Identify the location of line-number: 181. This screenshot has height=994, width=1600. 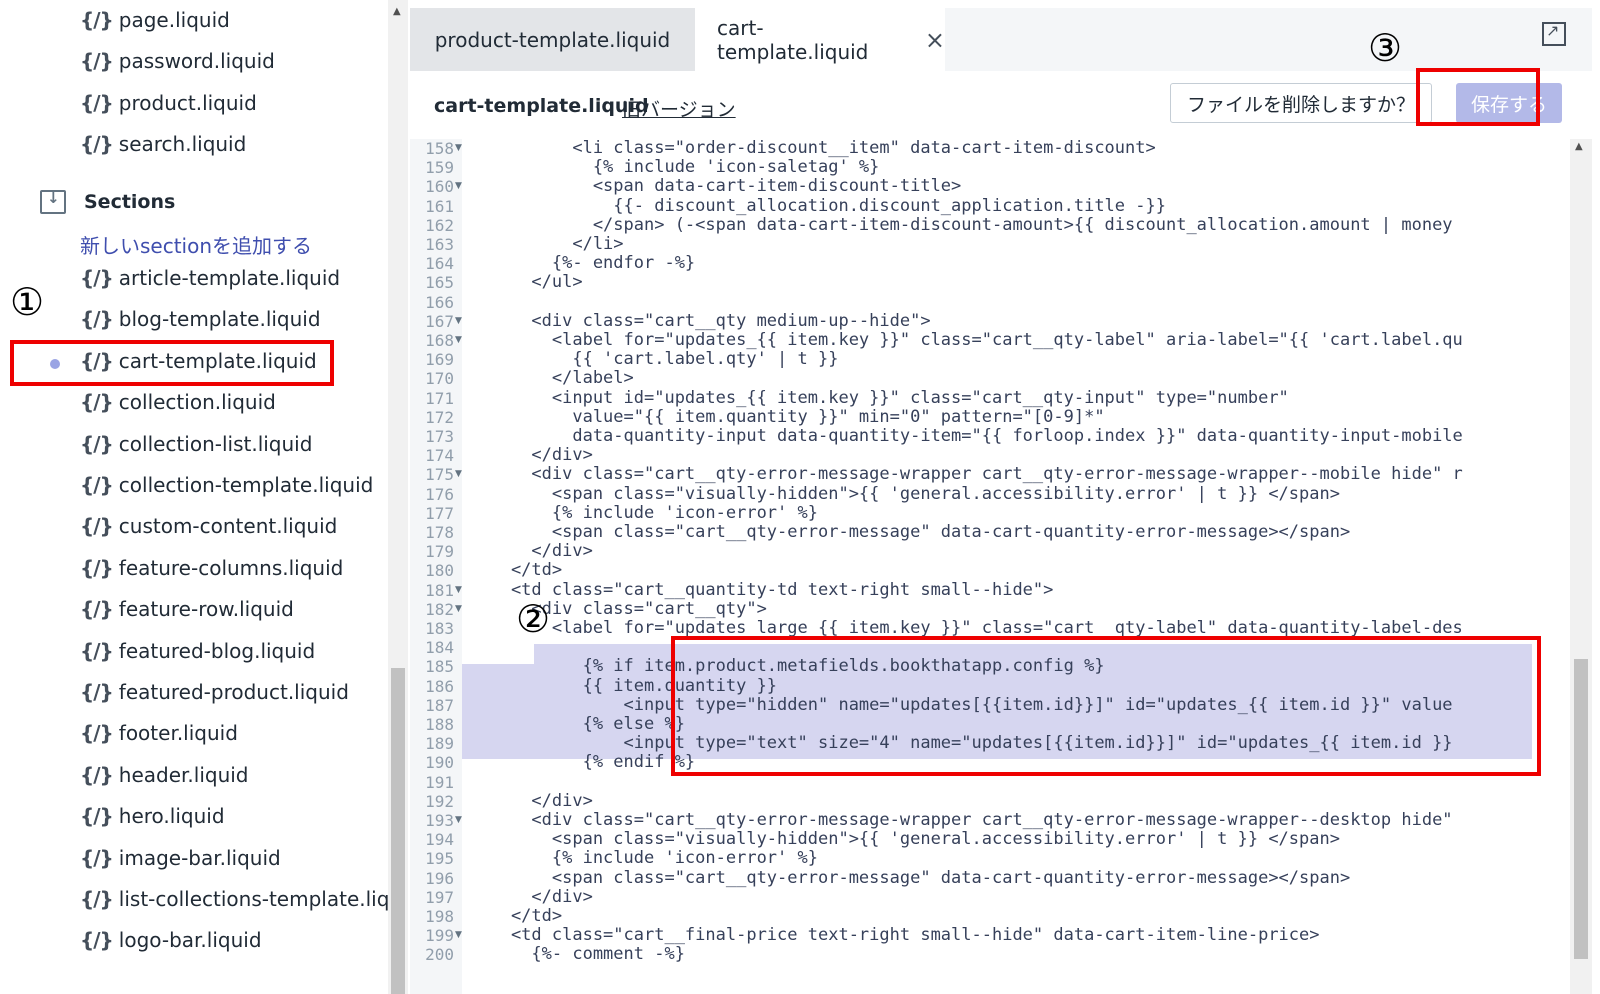
(439, 590).